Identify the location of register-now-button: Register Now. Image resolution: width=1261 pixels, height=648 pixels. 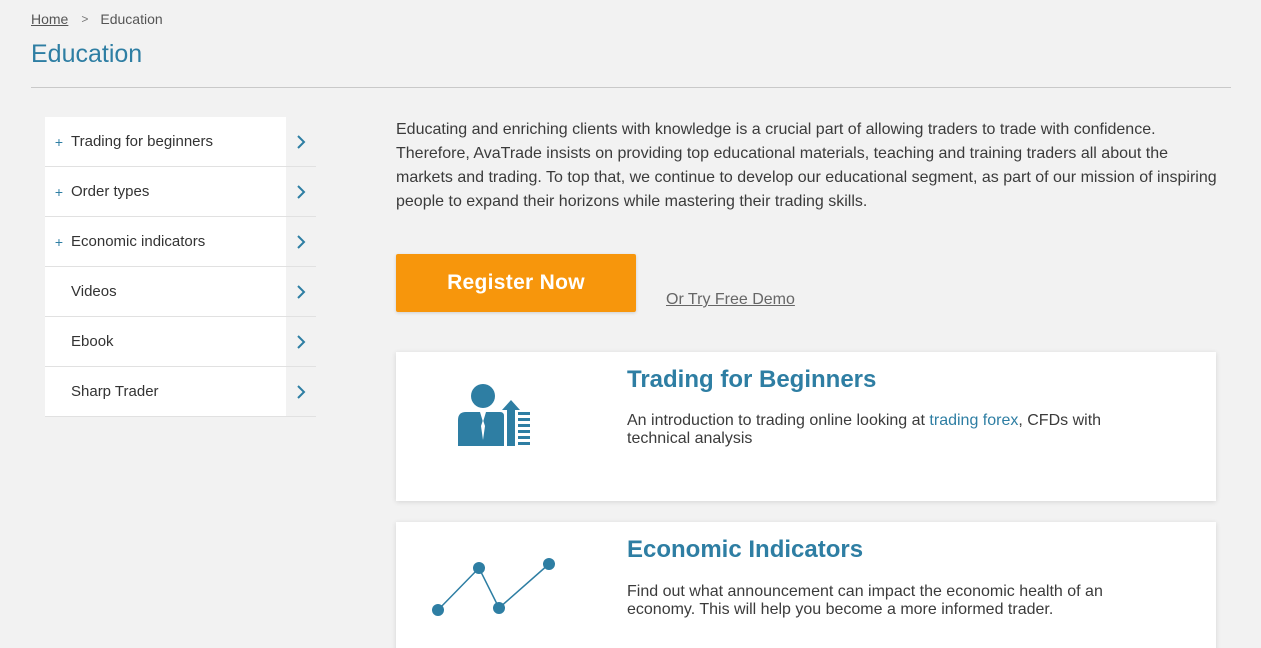
(516, 283).